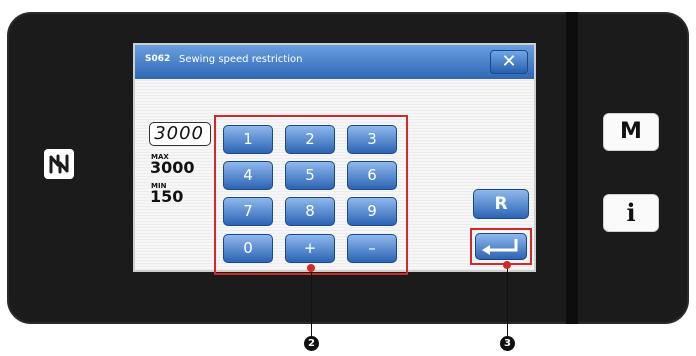 This screenshot has height=356, width=696. What do you see at coordinates (334, 62) in the screenshot?
I see `dialog-titlebar: S062 Sewing speed restriction ✕` at bounding box center [334, 62].